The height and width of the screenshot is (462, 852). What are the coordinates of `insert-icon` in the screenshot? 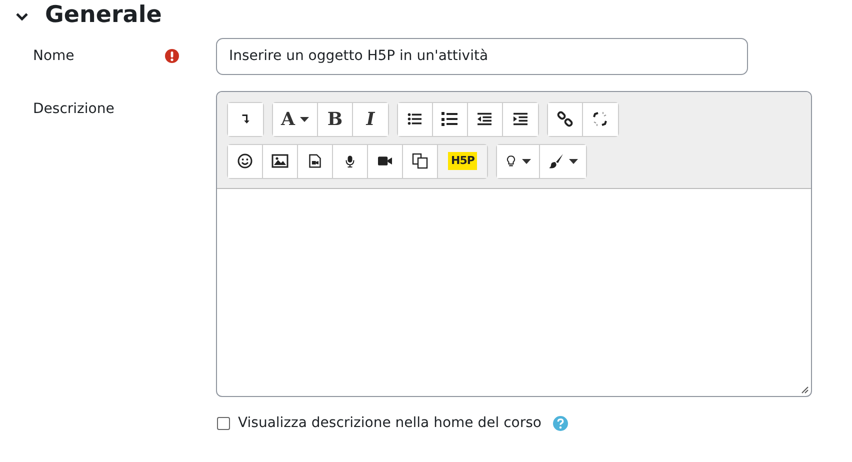 It's located at (246, 119).